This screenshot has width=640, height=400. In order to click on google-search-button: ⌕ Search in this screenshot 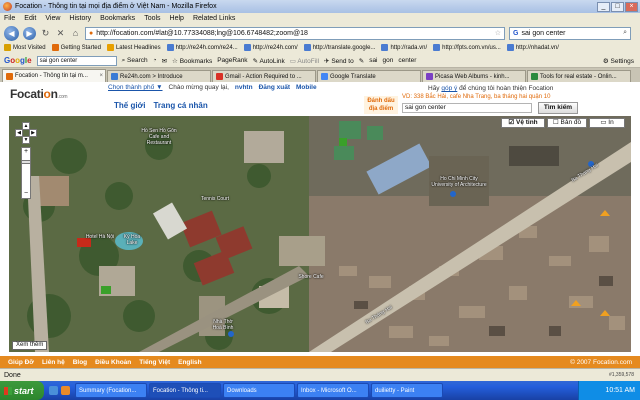, I will do `click(135, 61)`.